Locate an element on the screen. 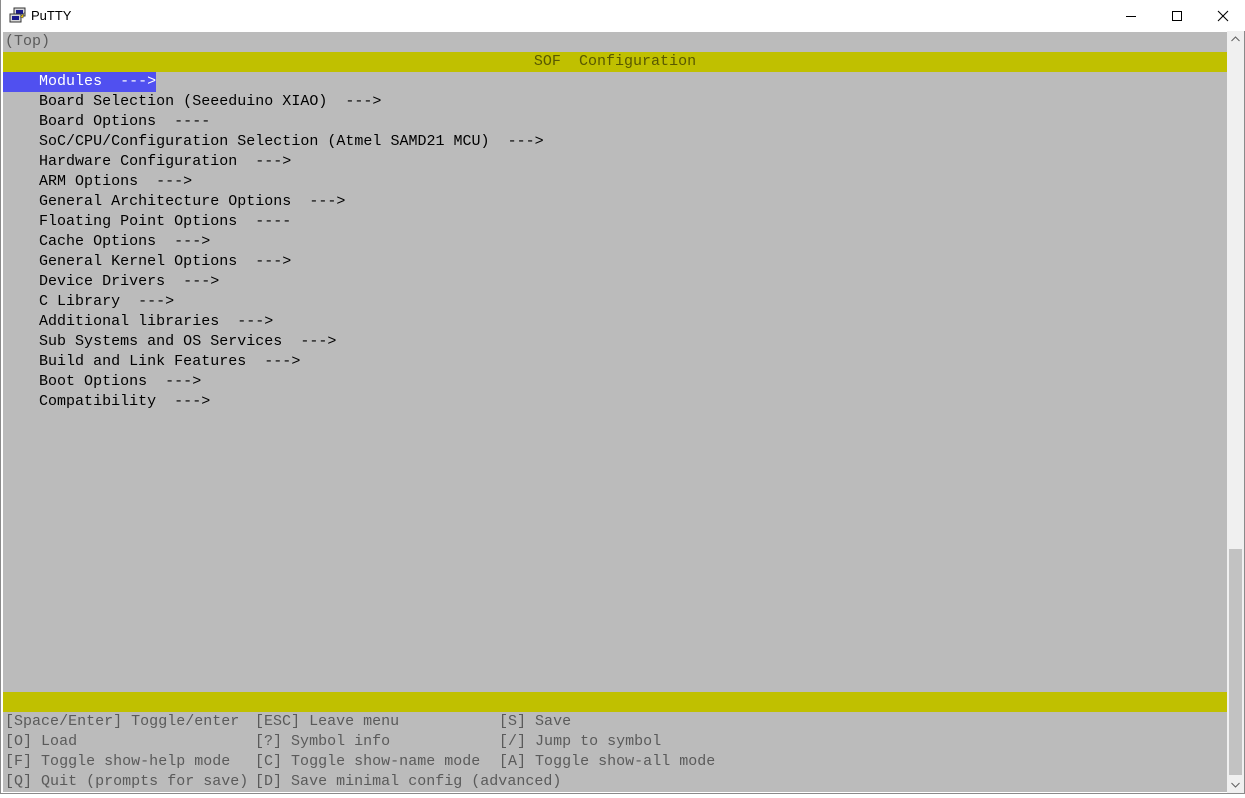  help-toggle-show-all: [A] Toggle show-all mode is located at coordinates (607, 761).